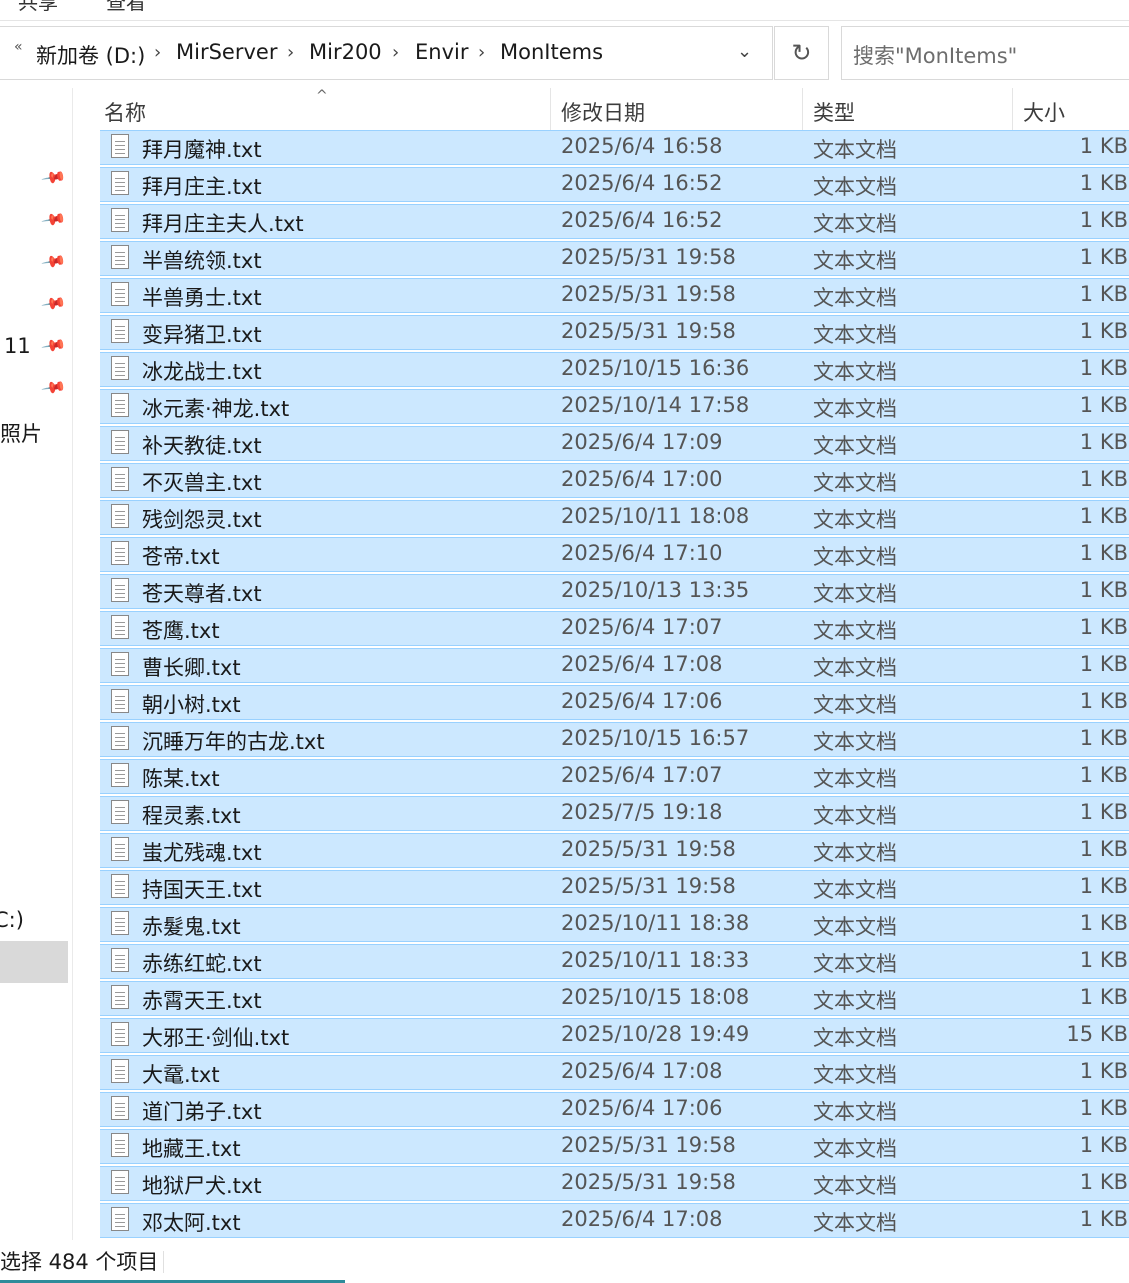 The width and height of the screenshot is (1129, 1283). What do you see at coordinates (322, 96) in the screenshot?
I see `sort-ascending-icon: ^` at bounding box center [322, 96].